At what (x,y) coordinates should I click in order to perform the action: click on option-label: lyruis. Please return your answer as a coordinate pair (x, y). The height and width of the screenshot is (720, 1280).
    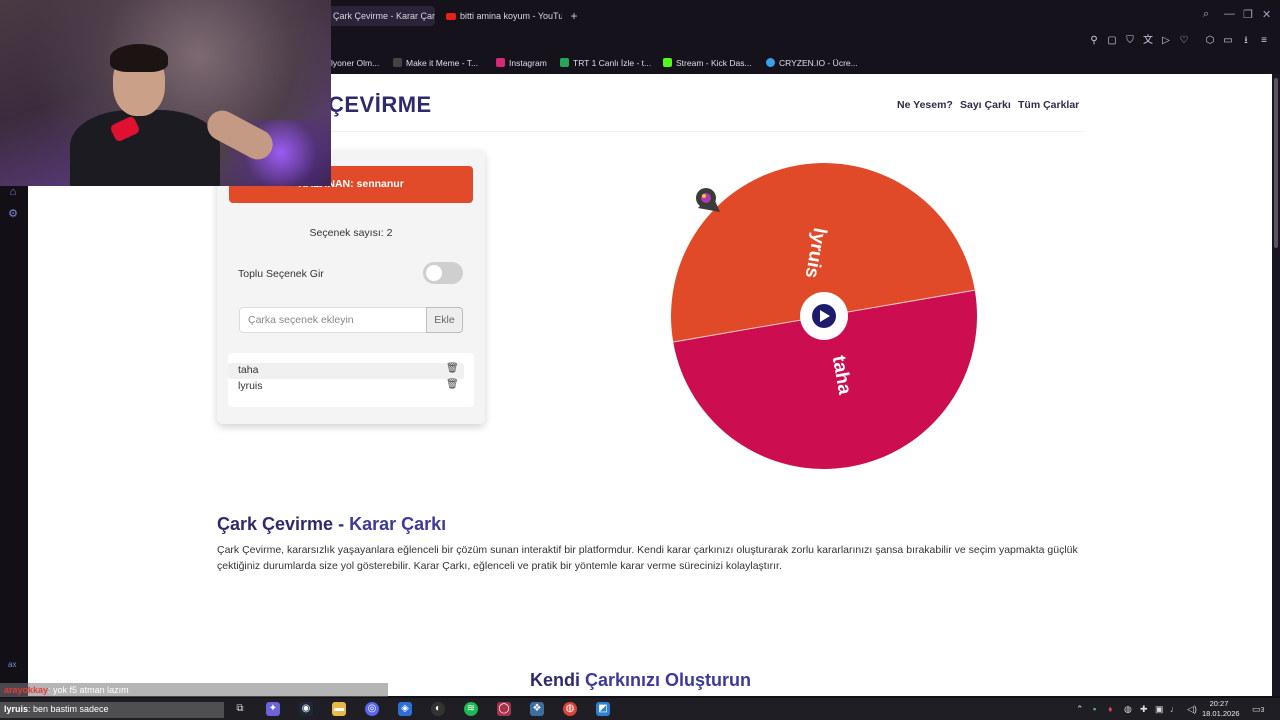
    Looking at the image, I should click on (250, 386).